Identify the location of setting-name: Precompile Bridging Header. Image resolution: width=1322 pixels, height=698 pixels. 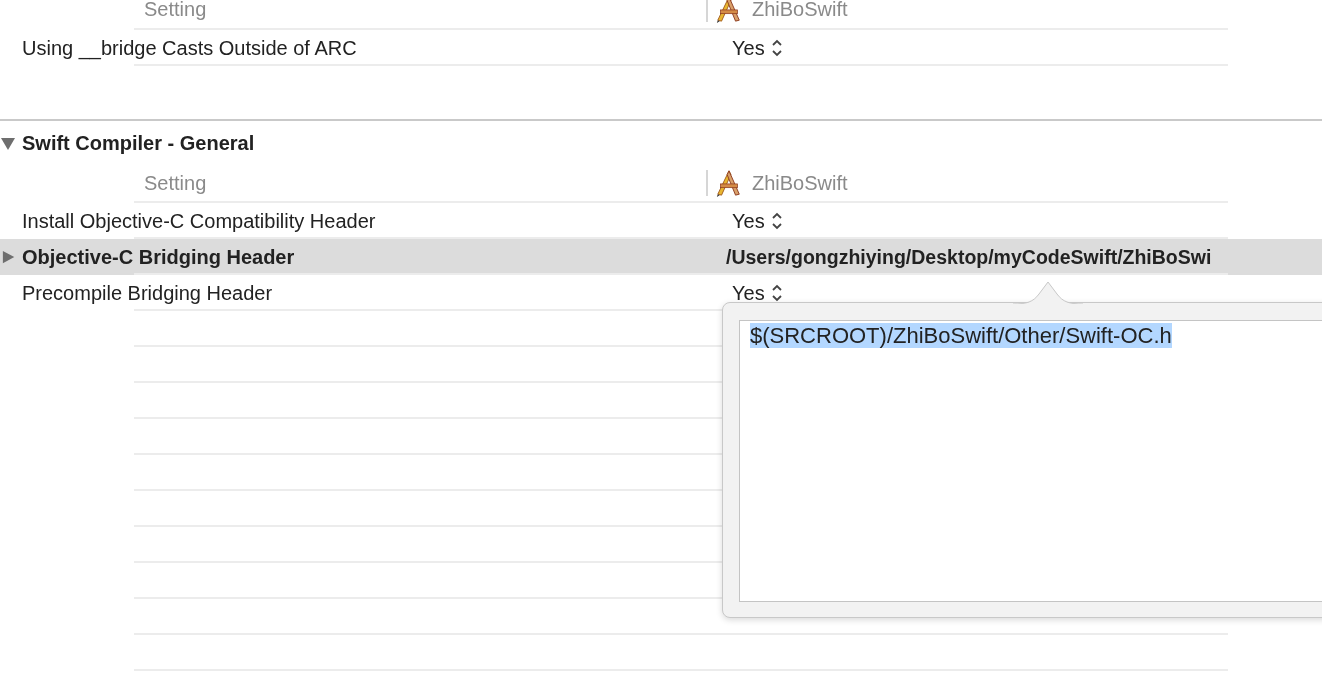
(147, 293).